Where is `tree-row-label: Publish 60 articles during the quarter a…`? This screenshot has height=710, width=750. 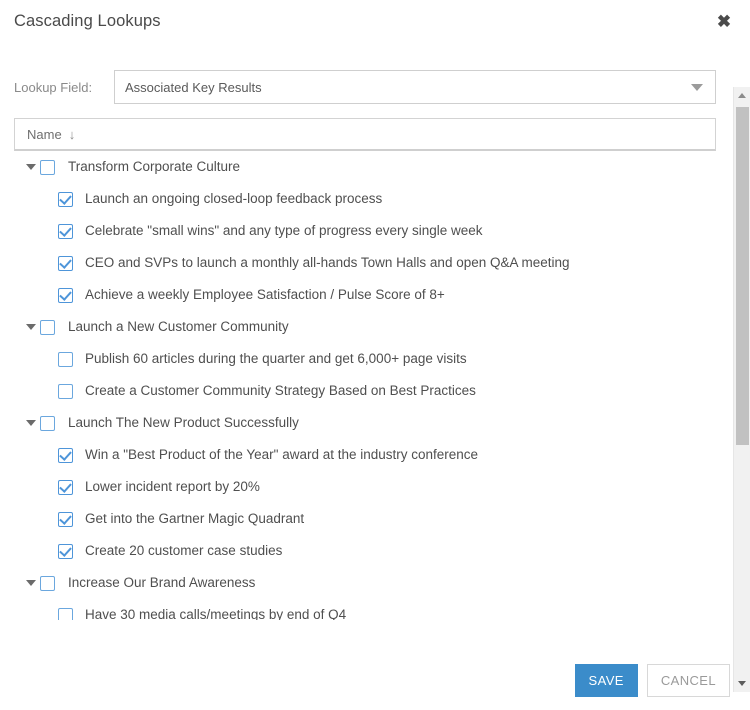 tree-row-label: Publish 60 articles during the quarter a… is located at coordinates (276, 359).